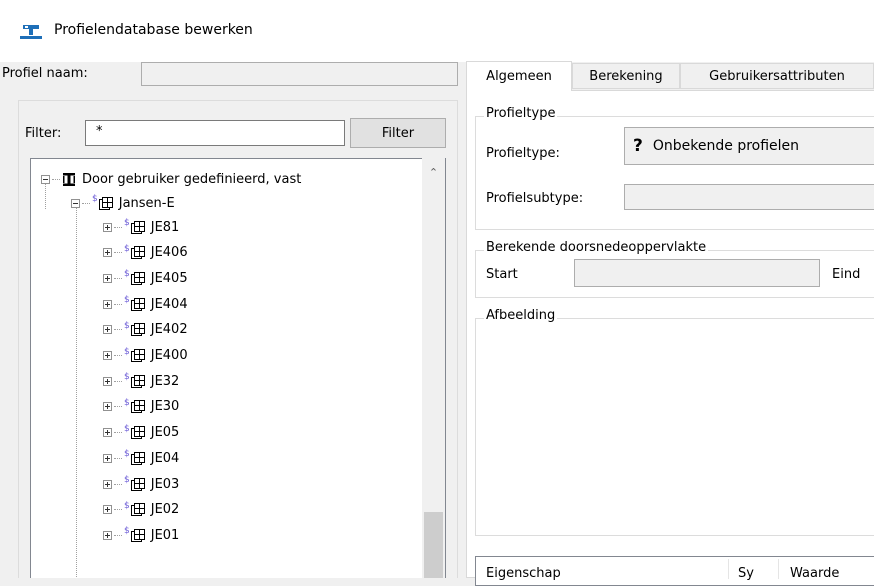 The image size is (874, 586). What do you see at coordinates (433, 175) in the screenshot?
I see `scroll-up-arrow-icon: ⌃` at bounding box center [433, 175].